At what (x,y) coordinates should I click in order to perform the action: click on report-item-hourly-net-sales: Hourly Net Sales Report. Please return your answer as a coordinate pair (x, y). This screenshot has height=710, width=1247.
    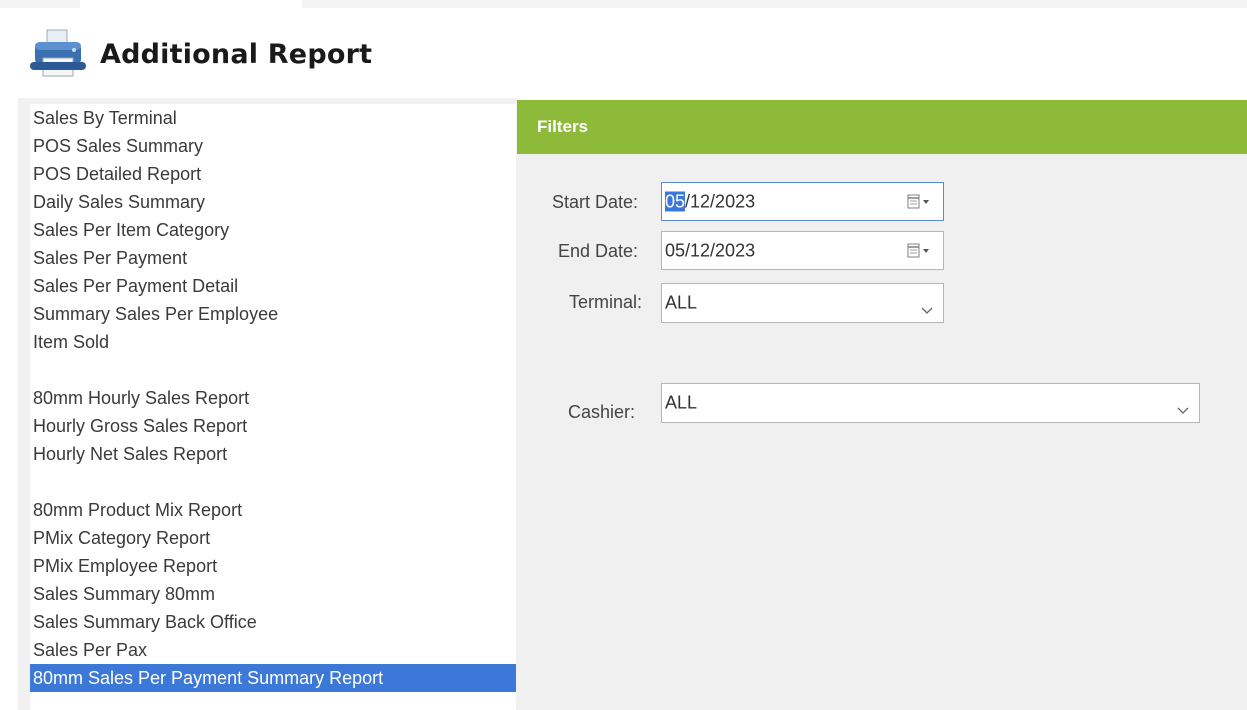
    Looking at the image, I should click on (273, 454).